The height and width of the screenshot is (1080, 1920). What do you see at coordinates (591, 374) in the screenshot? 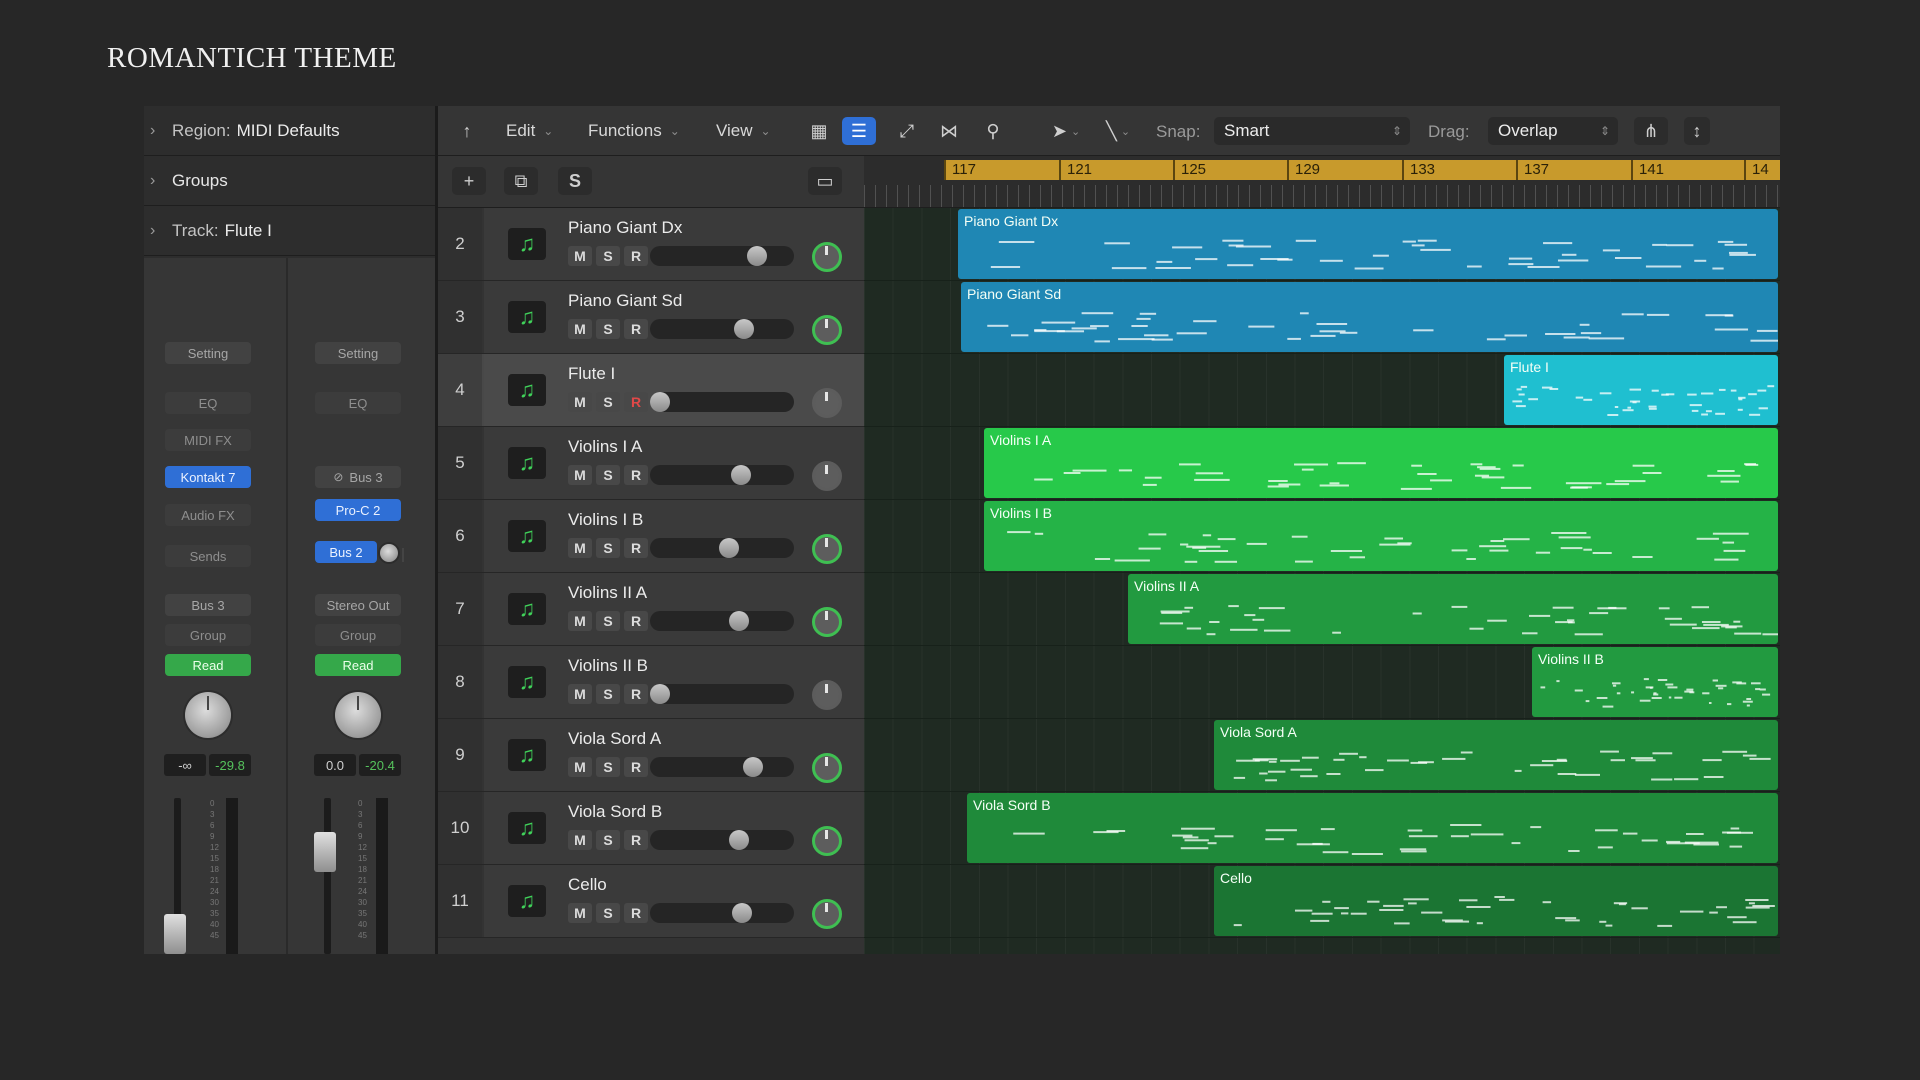
I see `track-name: Flute I` at bounding box center [591, 374].